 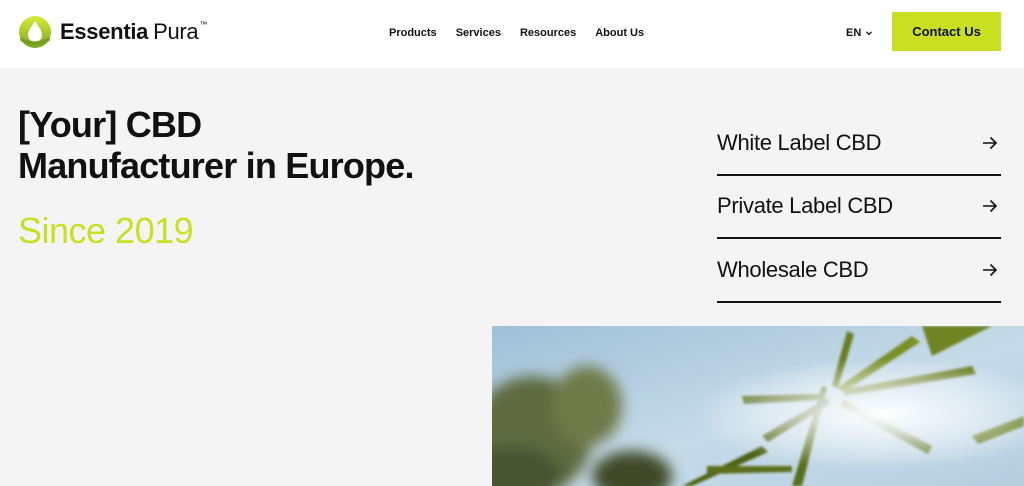 I want to click on hero-title-line1: [Your] CBD, so click(x=110, y=124).